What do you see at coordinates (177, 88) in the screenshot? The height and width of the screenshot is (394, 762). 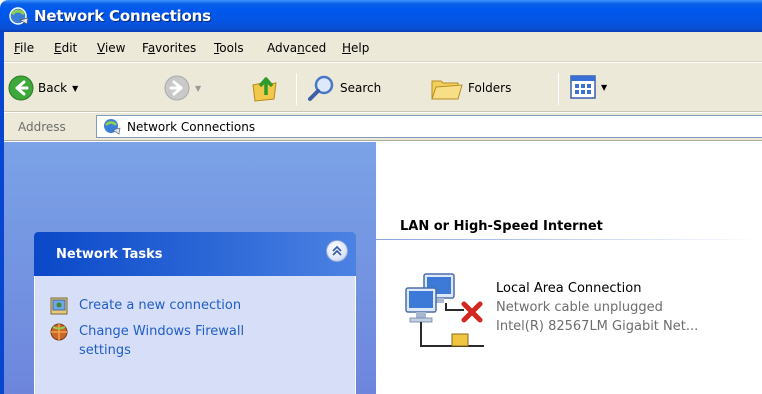 I see `forward-arrow-icon` at bounding box center [177, 88].